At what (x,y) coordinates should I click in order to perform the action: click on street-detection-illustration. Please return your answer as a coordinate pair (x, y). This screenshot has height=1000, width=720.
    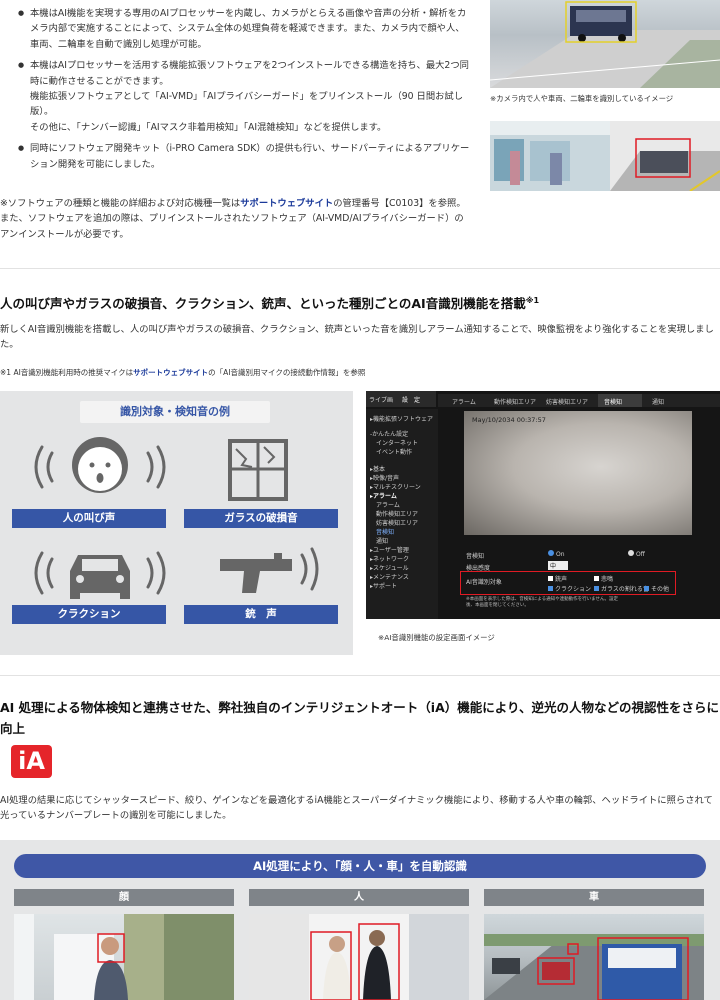
    Looking at the image, I should click on (605, 44).